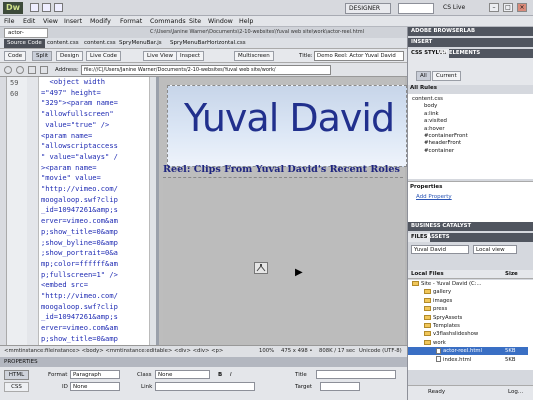  I want to click on current-rules-button: Current, so click(446, 76).